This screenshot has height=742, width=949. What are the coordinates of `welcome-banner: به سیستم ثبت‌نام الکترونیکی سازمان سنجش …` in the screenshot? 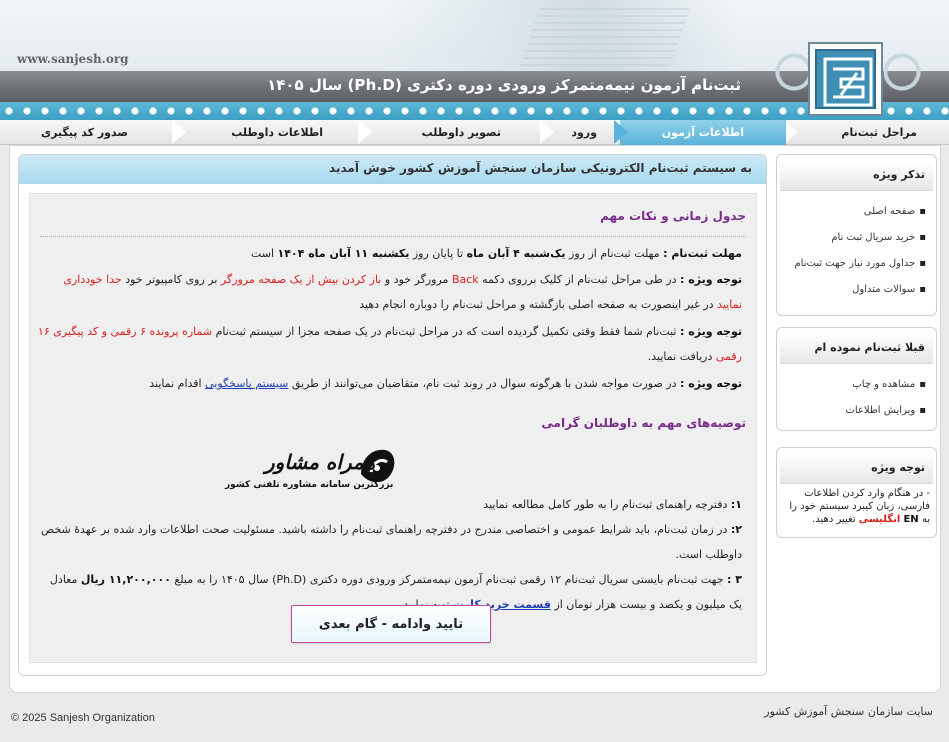 It's located at (392, 169).